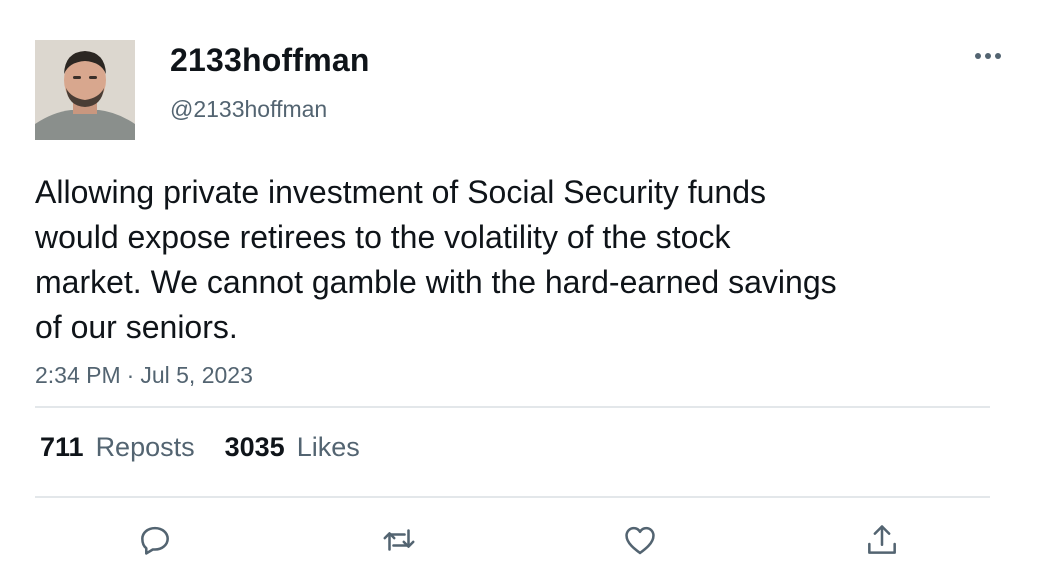  I want to click on avatar, so click(85, 90).